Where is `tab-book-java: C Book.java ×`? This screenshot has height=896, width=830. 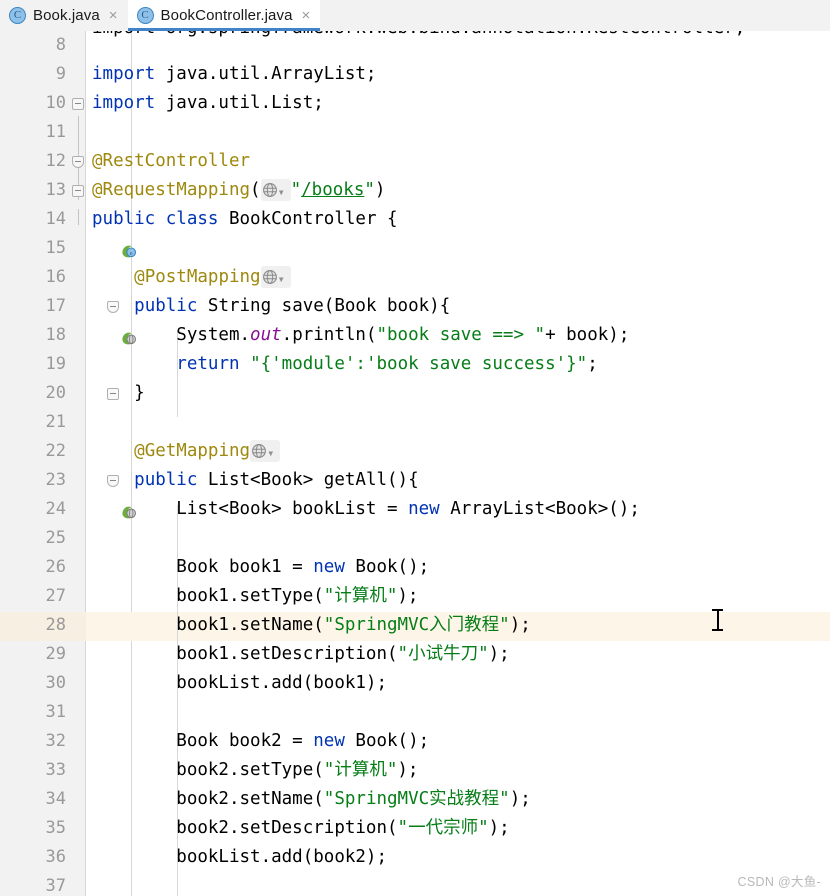
tab-book-java: C Book.java × is located at coordinates (64, 15).